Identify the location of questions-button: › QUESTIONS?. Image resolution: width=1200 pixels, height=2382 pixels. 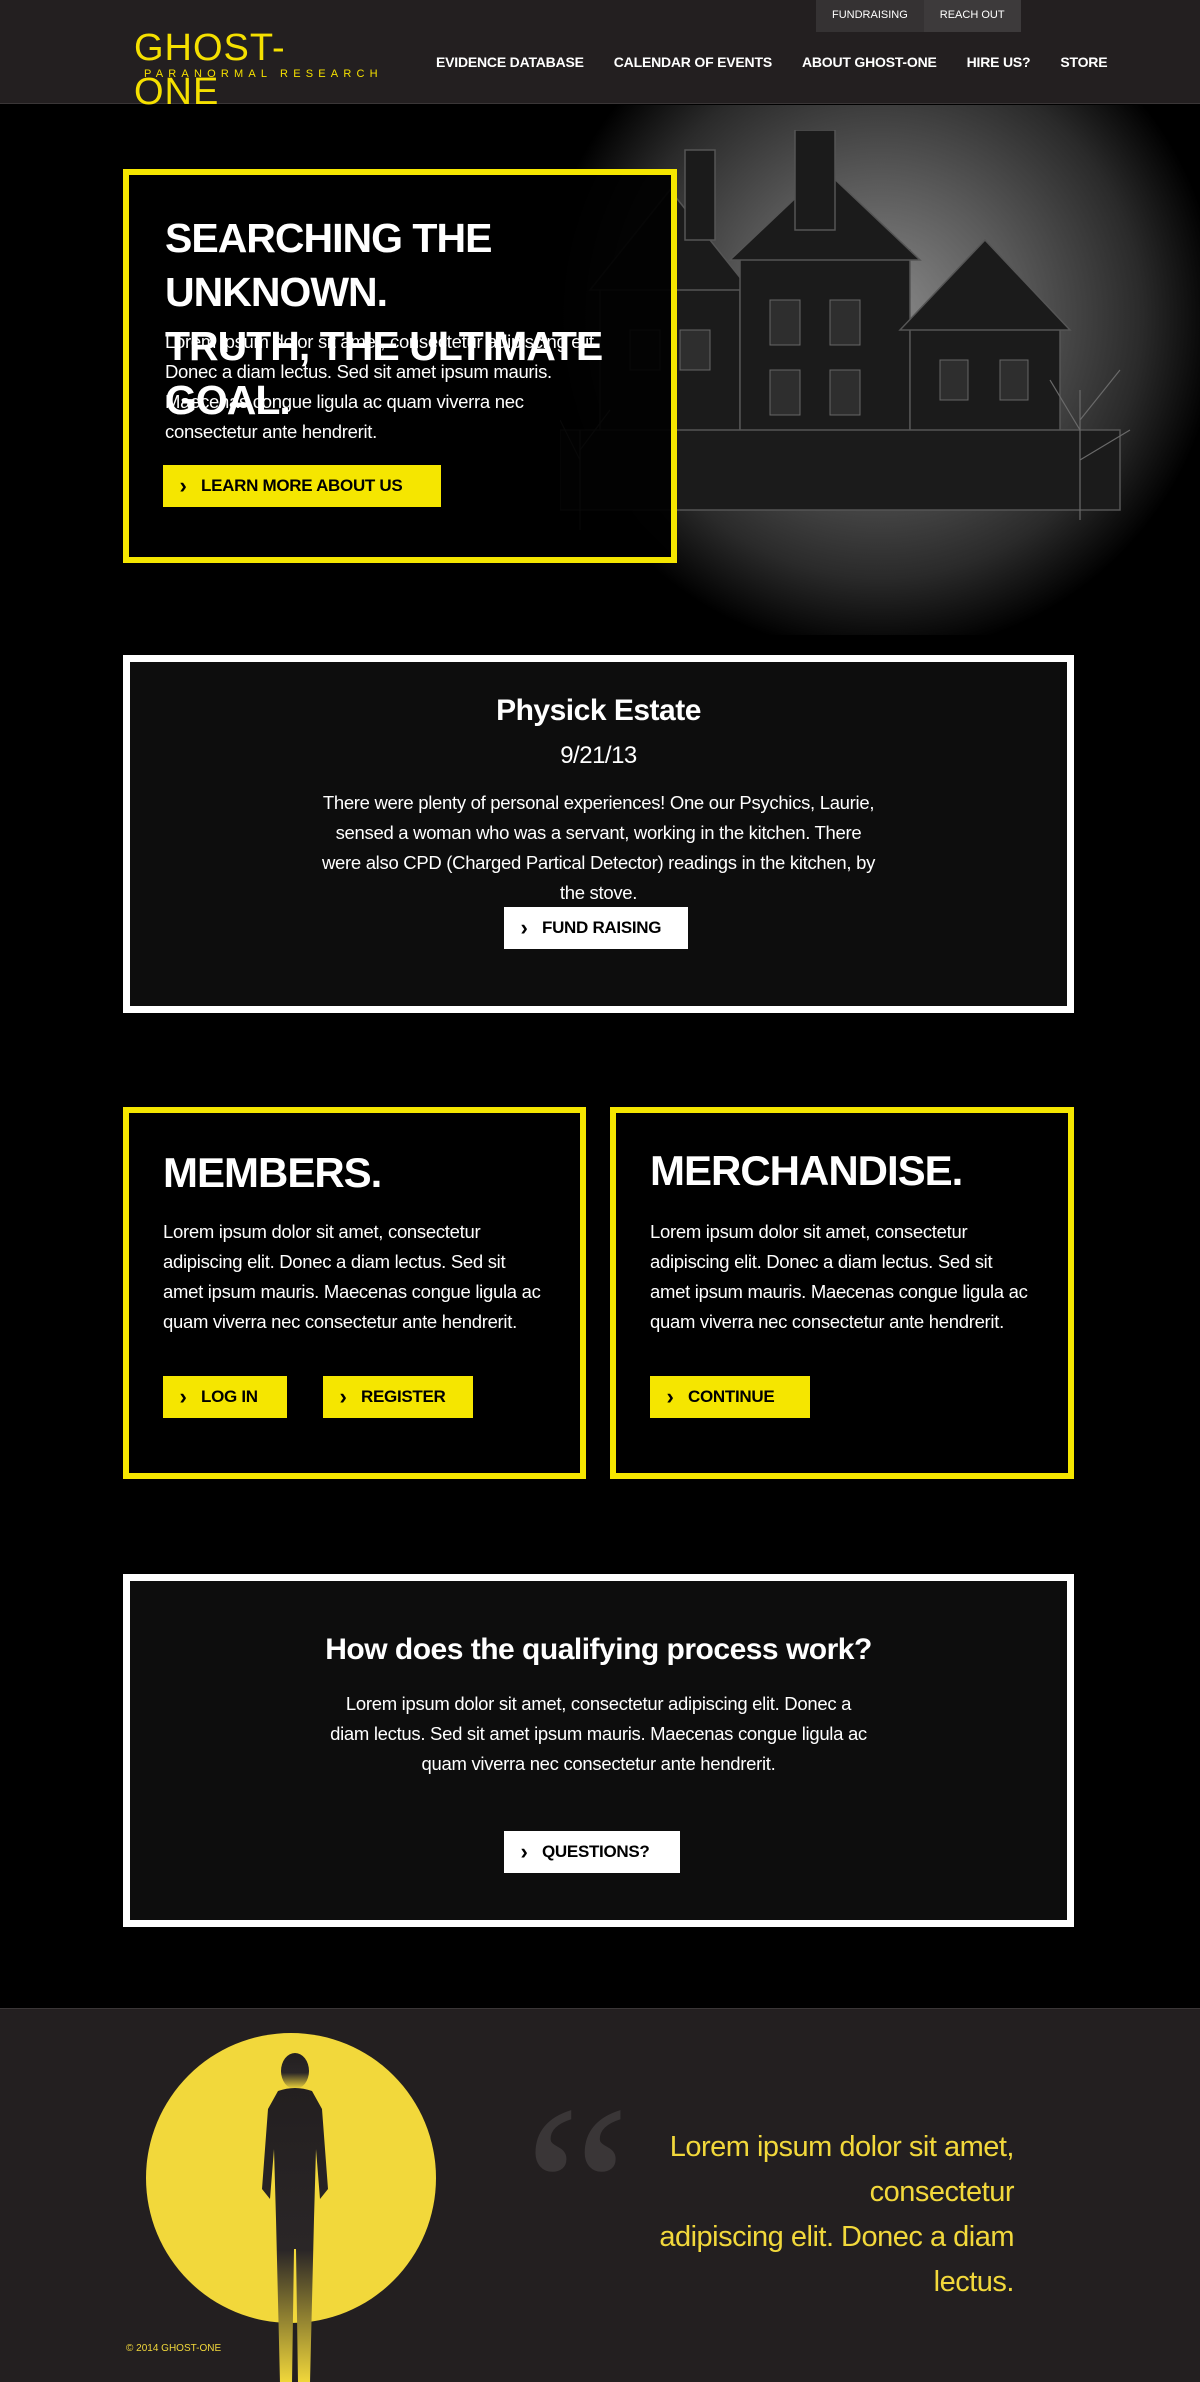
(592, 1852).